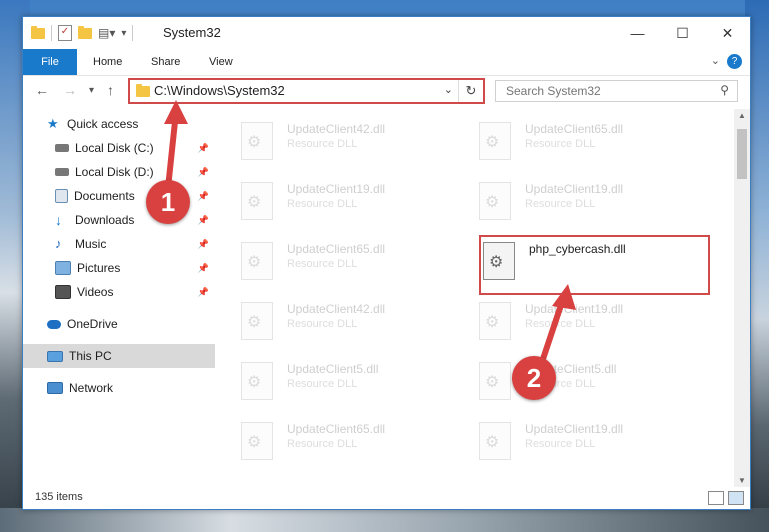 The height and width of the screenshot is (532, 769). I want to click on arrow-1-head, so click(176, 112).